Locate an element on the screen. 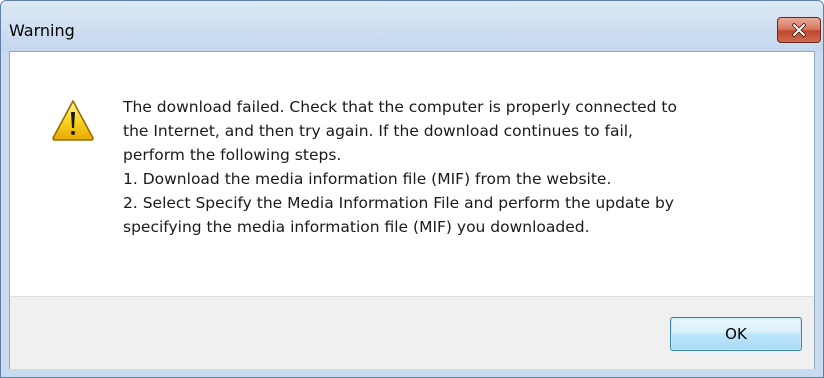 This screenshot has width=824, height=378. ok-button: OK is located at coordinates (736, 334).